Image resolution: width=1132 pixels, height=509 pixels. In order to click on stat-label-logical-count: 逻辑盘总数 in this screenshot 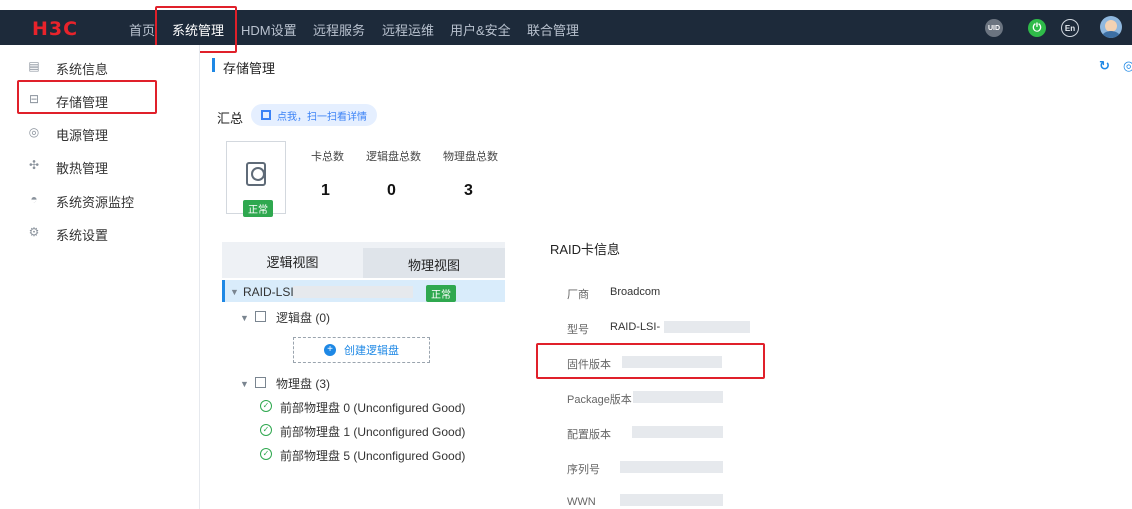, I will do `click(393, 157)`.